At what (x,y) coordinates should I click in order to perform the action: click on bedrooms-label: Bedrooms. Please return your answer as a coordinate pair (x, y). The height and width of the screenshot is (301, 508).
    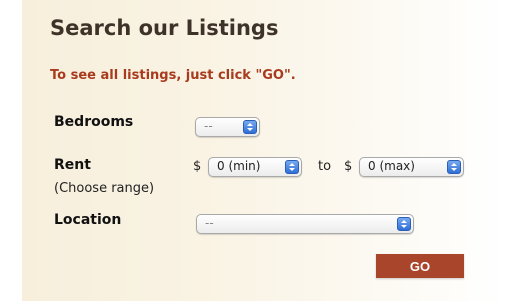
    Looking at the image, I should click on (94, 122).